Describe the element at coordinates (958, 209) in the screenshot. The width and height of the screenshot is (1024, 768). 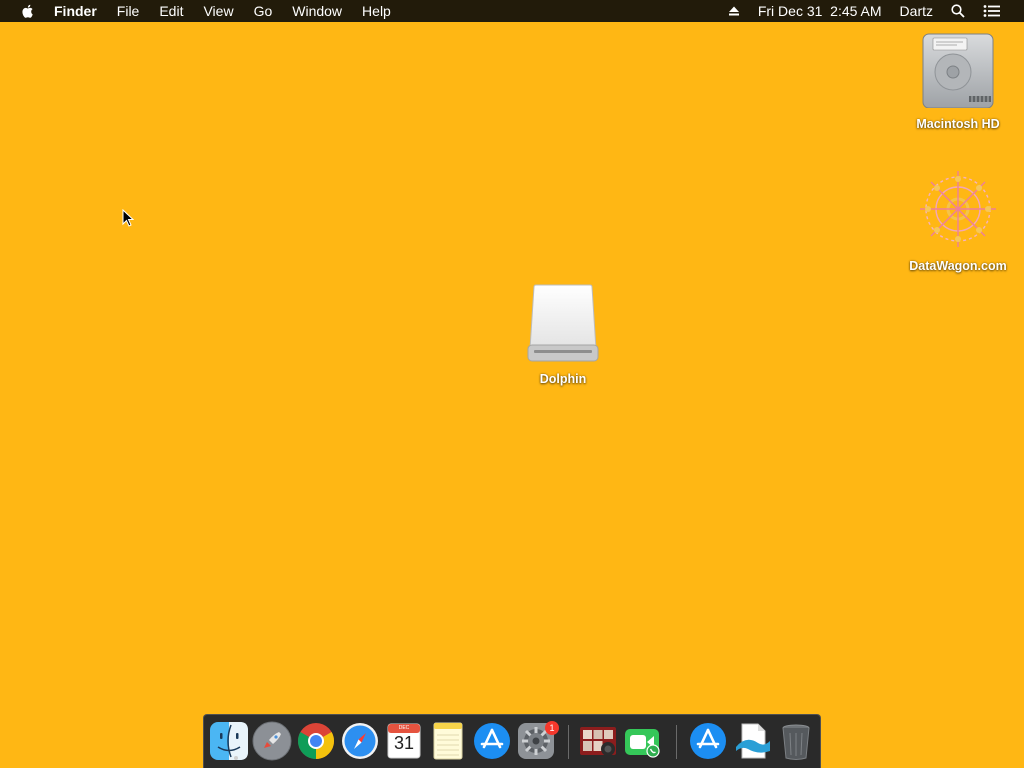
I see `mandala-network-icon` at that location.